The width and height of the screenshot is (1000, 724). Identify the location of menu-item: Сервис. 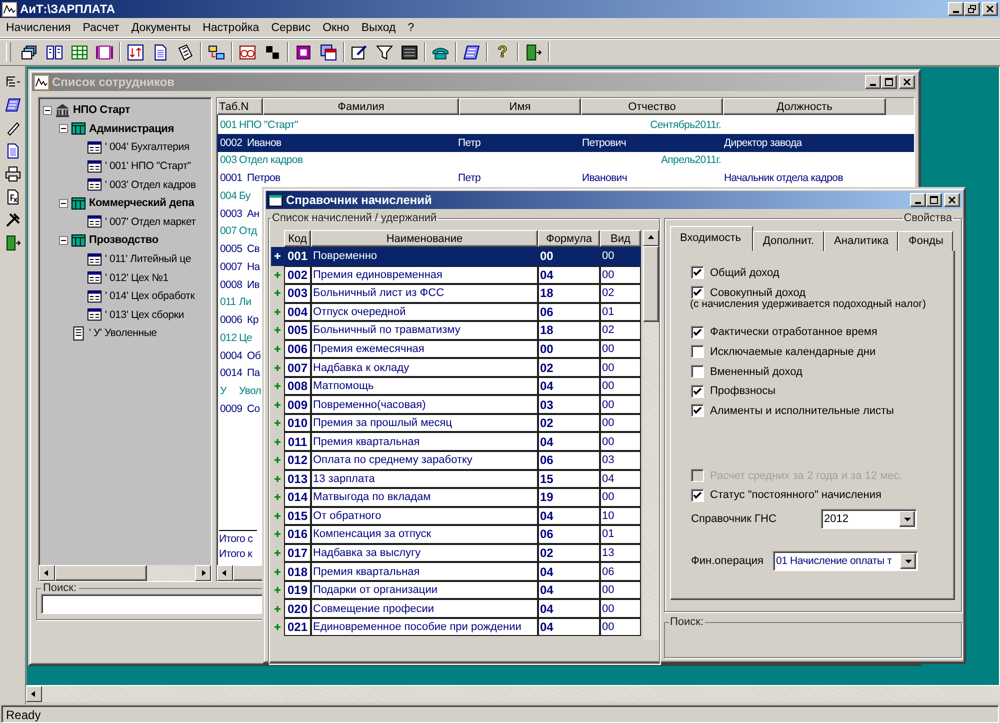
(291, 28).